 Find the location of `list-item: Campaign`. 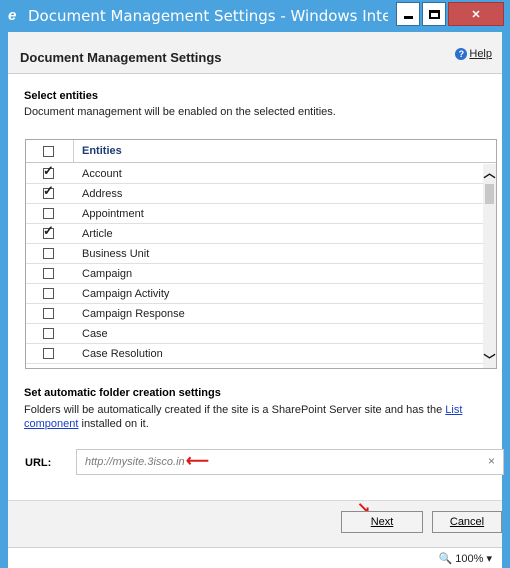

list-item: Campaign is located at coordinates (255, 274).